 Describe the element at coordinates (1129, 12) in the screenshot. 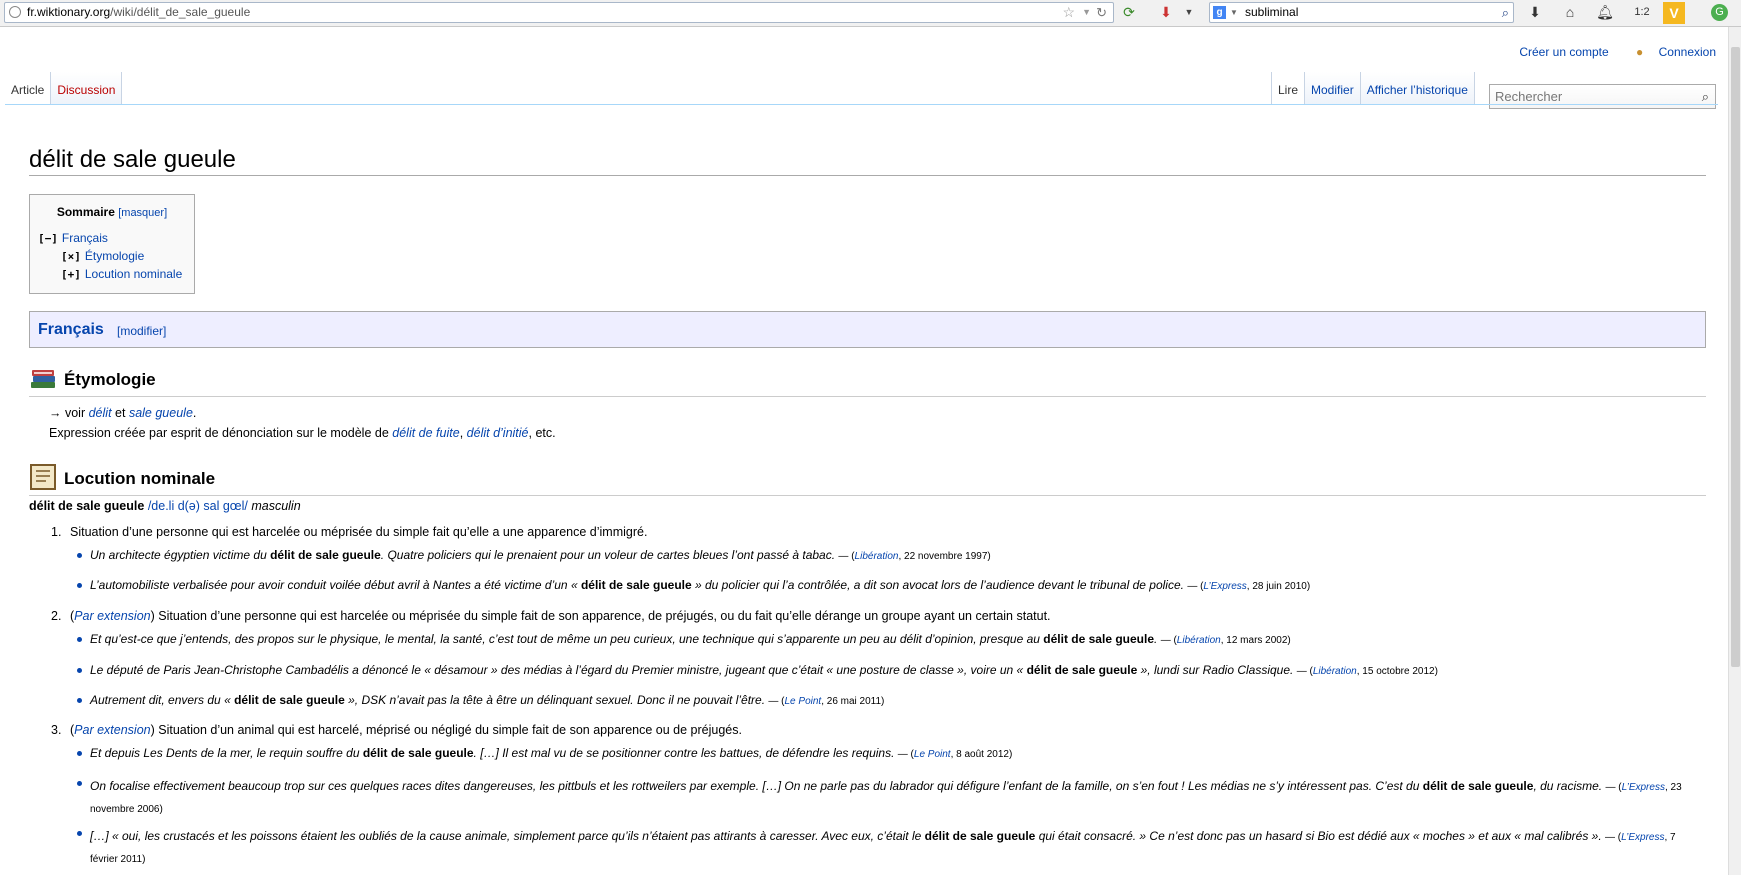

I see `refresh-addon-icon: ⟳` at that location.